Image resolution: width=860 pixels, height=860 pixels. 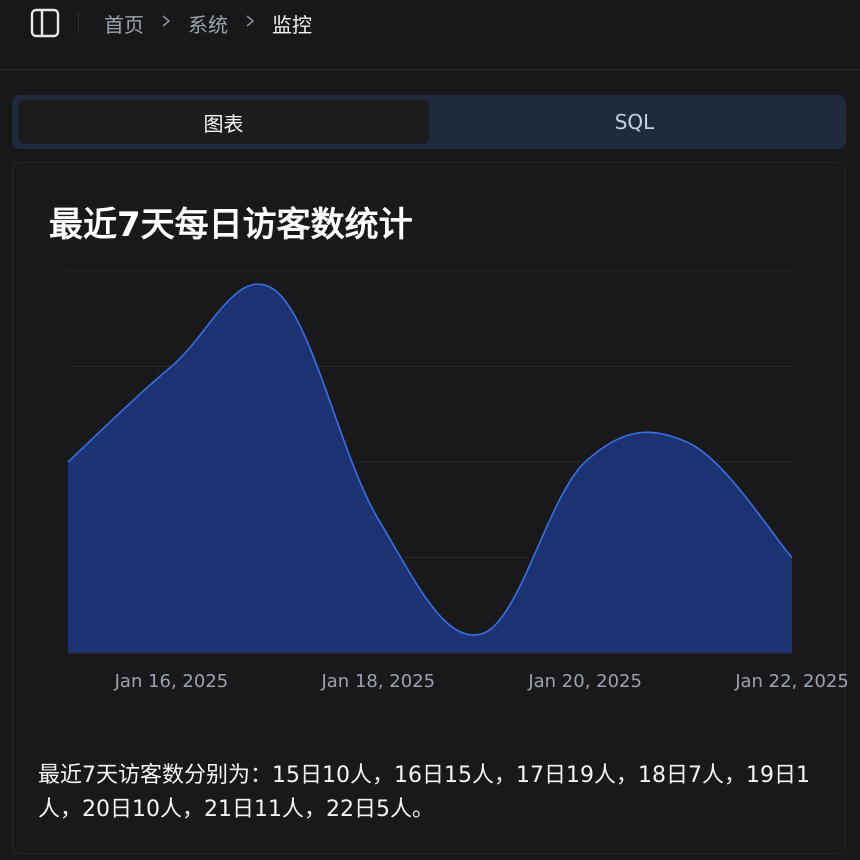 I want to click on sidebar-toggle-icon, so click(x=45, y=23).